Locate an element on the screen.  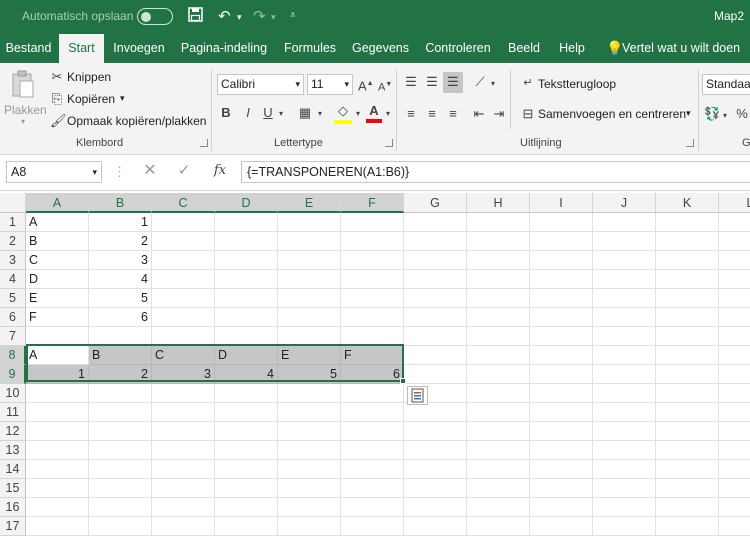
cut-button: Knippen is located at coordinates (89, 77).